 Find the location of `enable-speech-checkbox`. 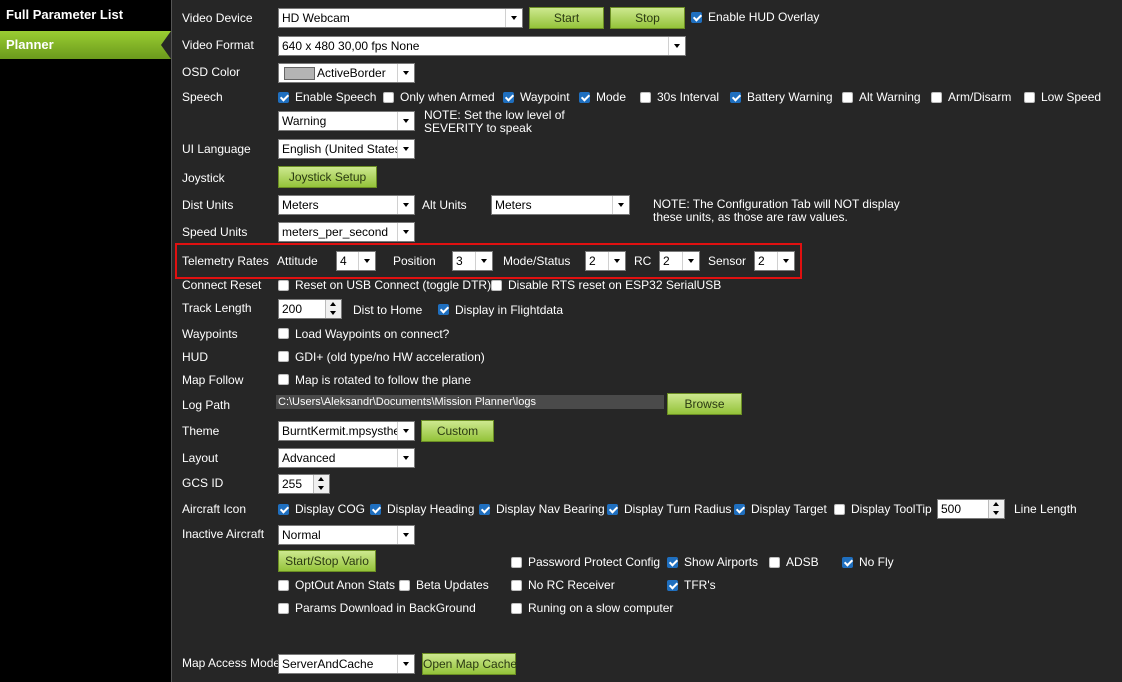

enable-speech-checkbox is located at coordinates (283, 97).